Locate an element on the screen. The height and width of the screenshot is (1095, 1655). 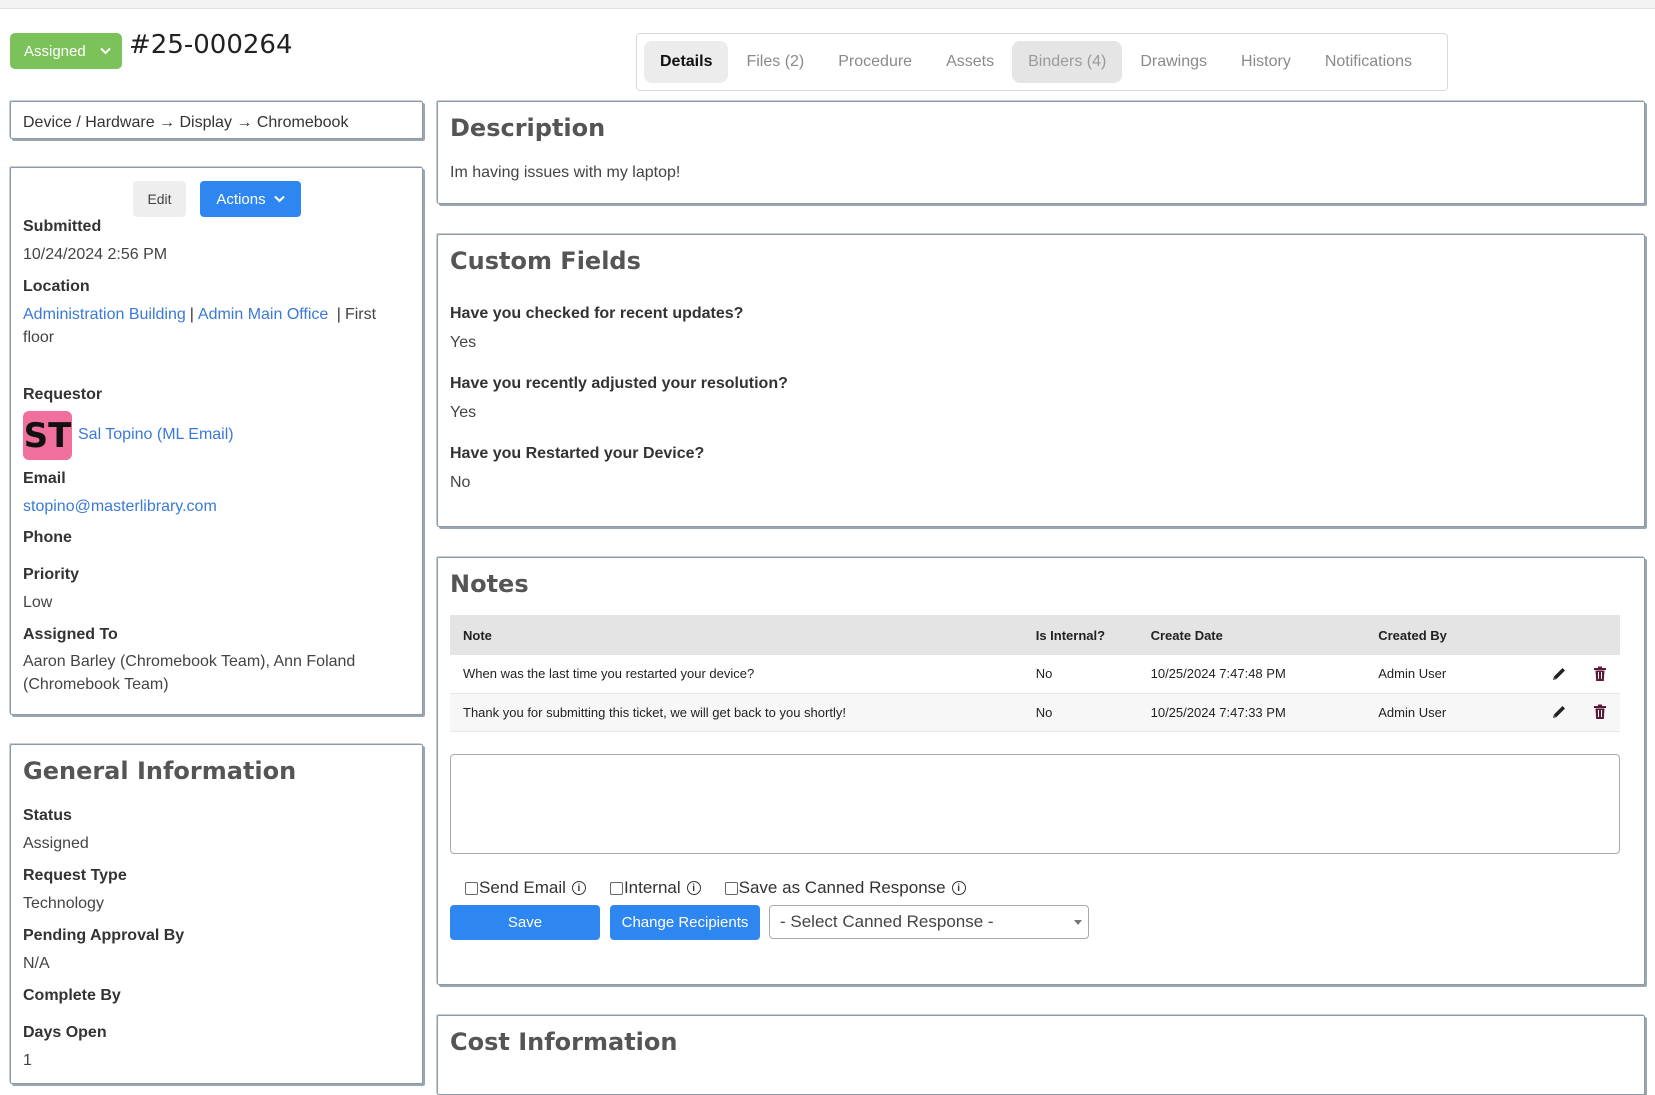
canned-response-select: - Select Canned Response - is located at coordinates (929, 922).